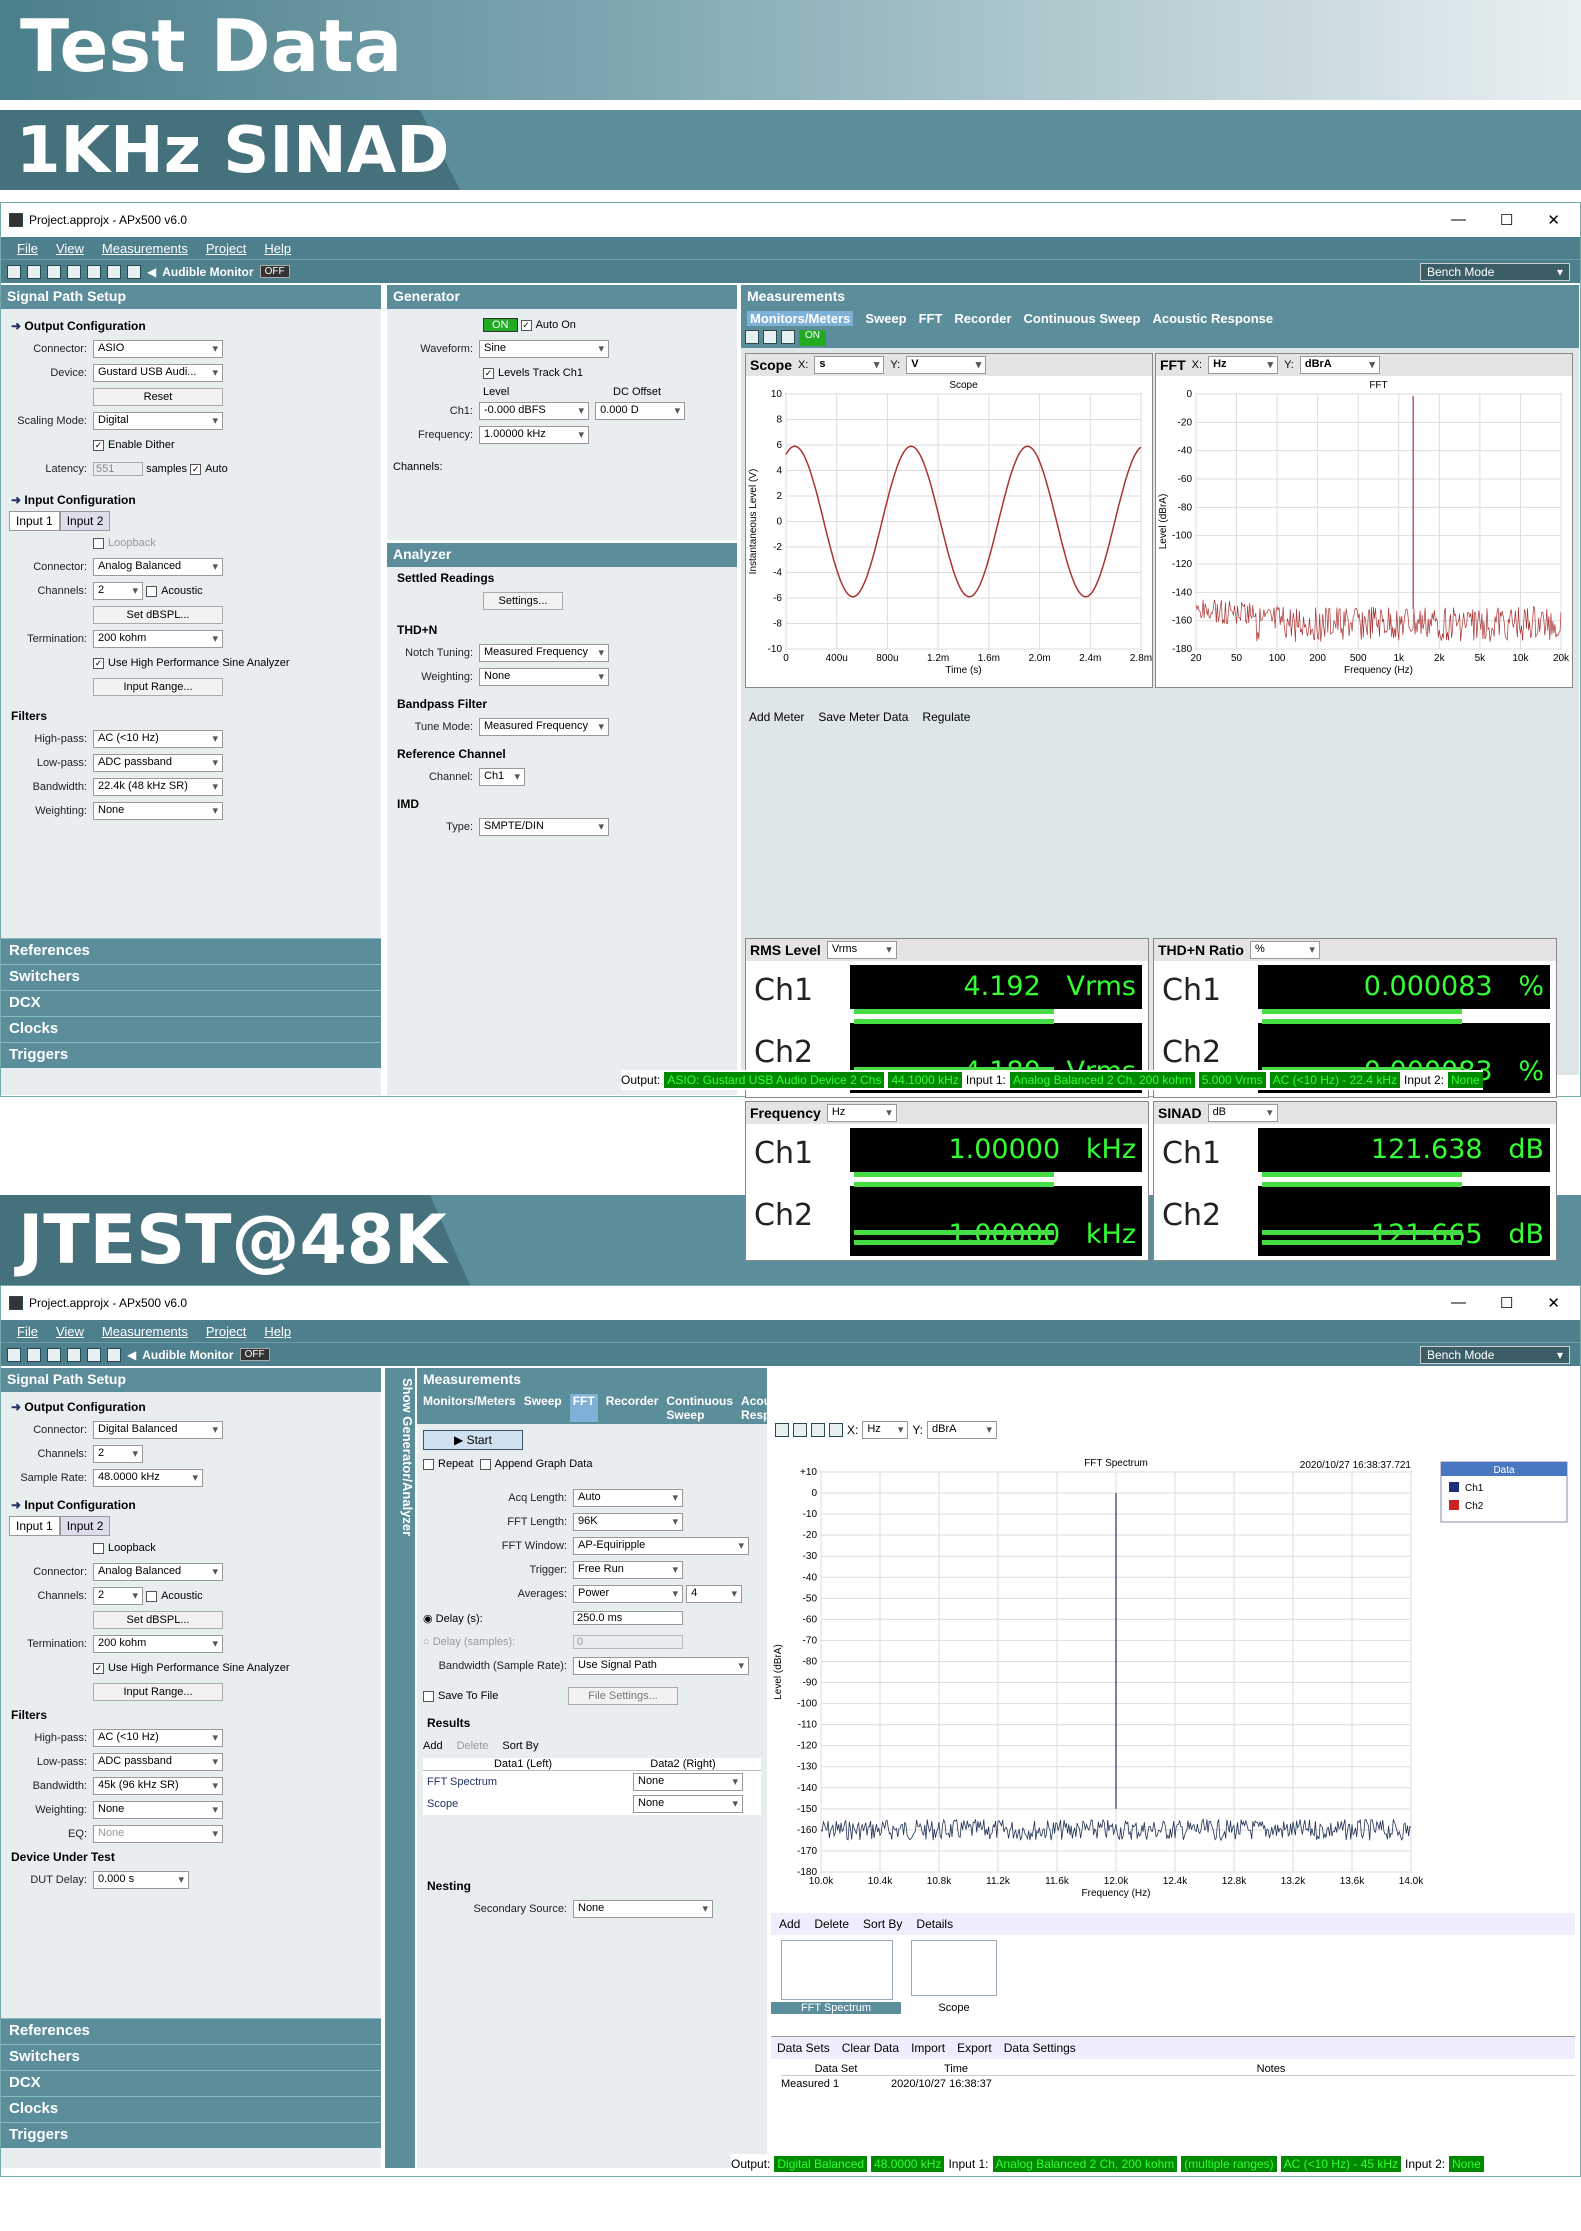 The height and width of the screenshot is (2231, 1581). I want to click on imd-type-select: SMPTE/DIN, so click(544, 827).